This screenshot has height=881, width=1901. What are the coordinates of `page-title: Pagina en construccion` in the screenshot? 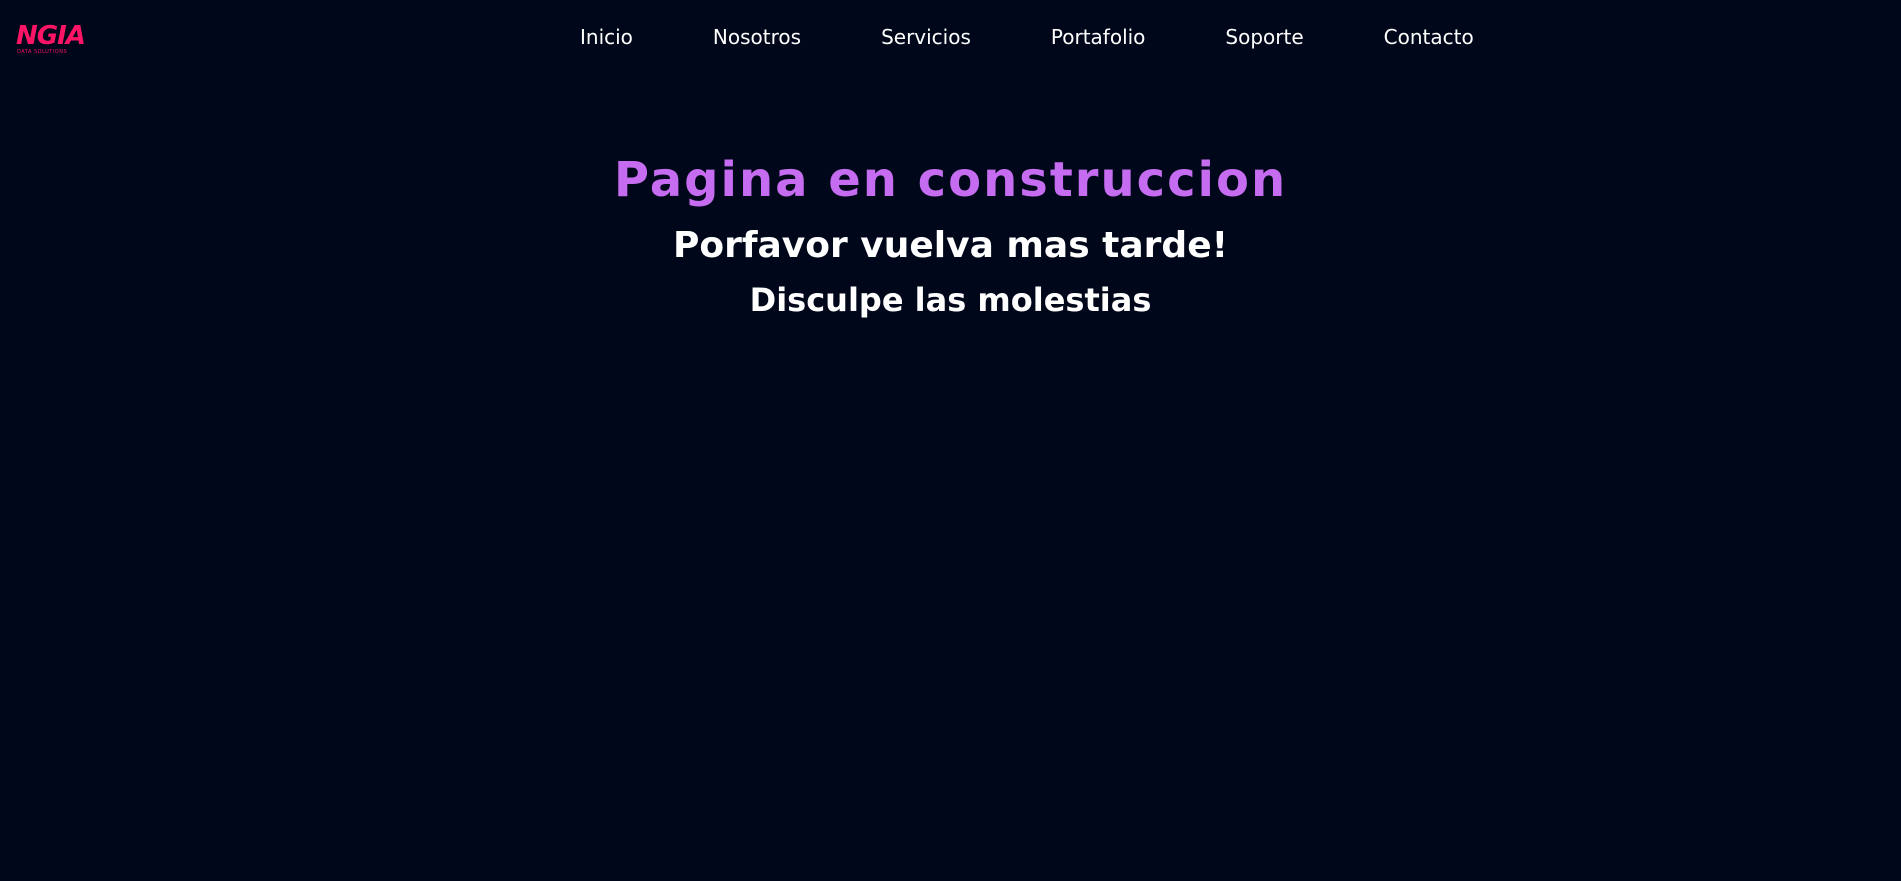 It's located at (950, 180).